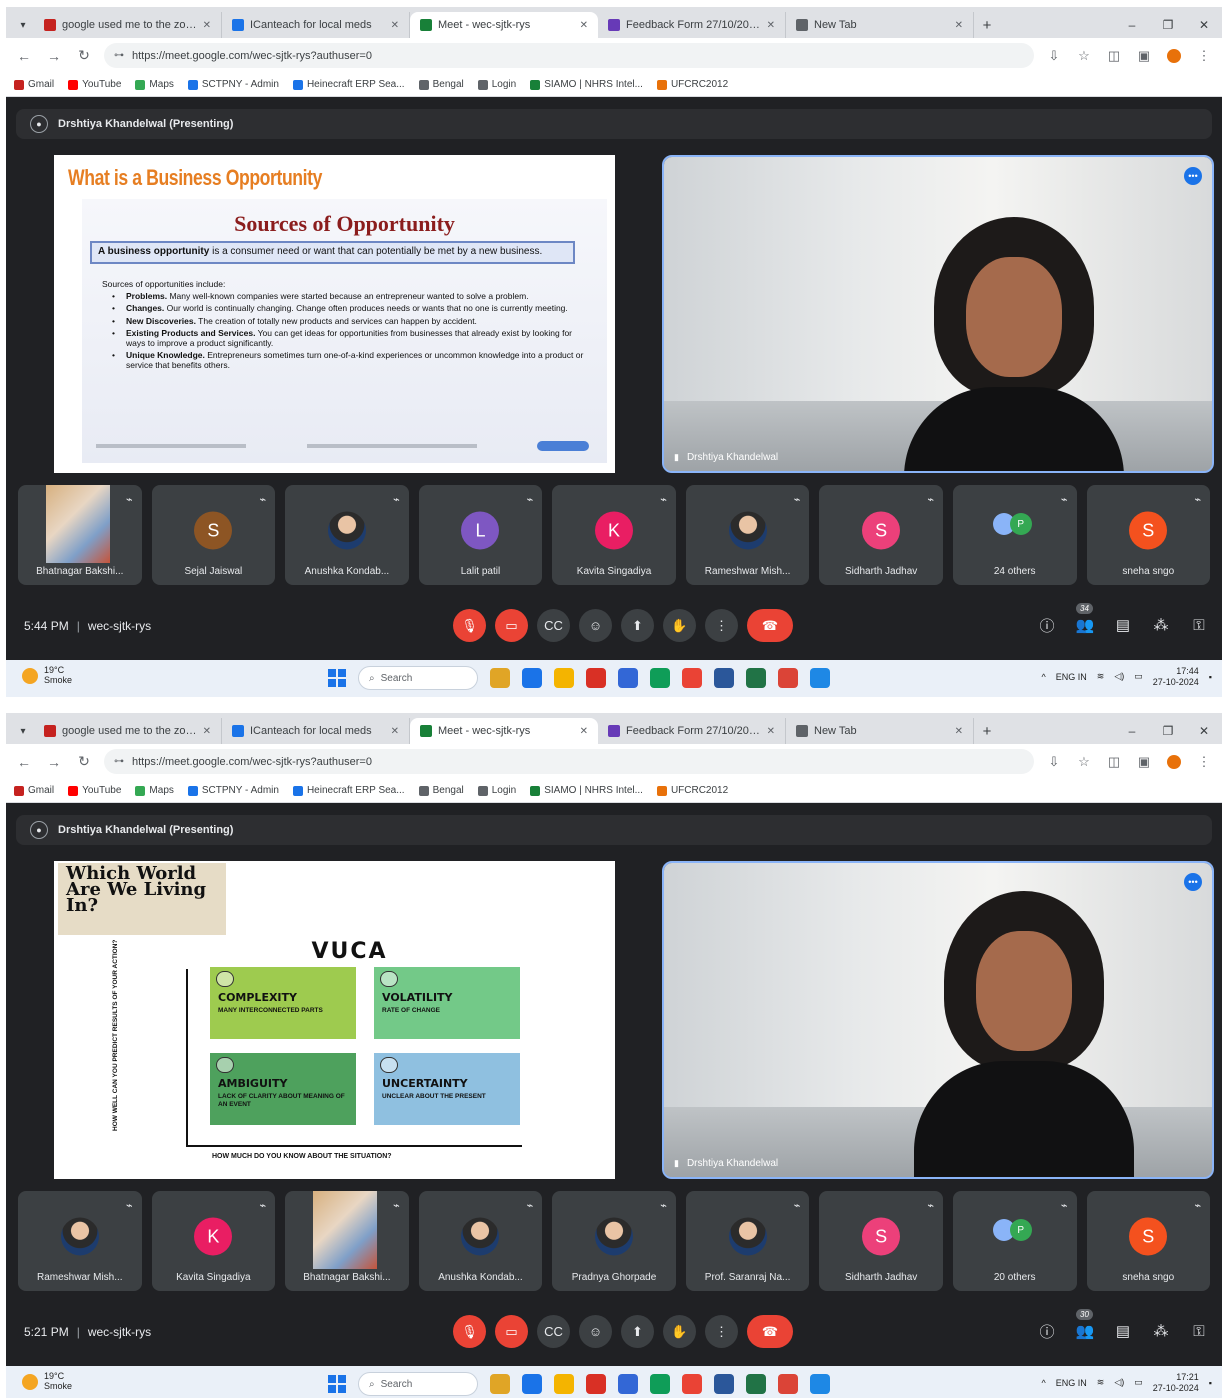  Describe the element at coordinates (128, 25) in the screenshot. I see `browser-tab: google used me to the zoom ✕` at that location.